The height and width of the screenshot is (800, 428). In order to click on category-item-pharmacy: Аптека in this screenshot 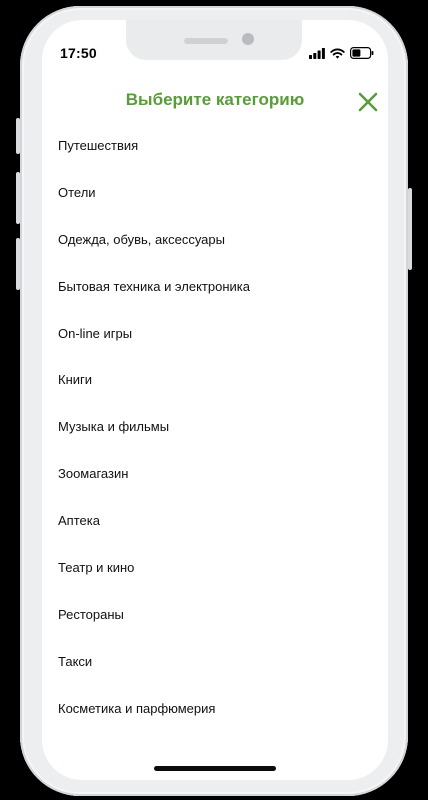, I will do `click(215, 520)`.